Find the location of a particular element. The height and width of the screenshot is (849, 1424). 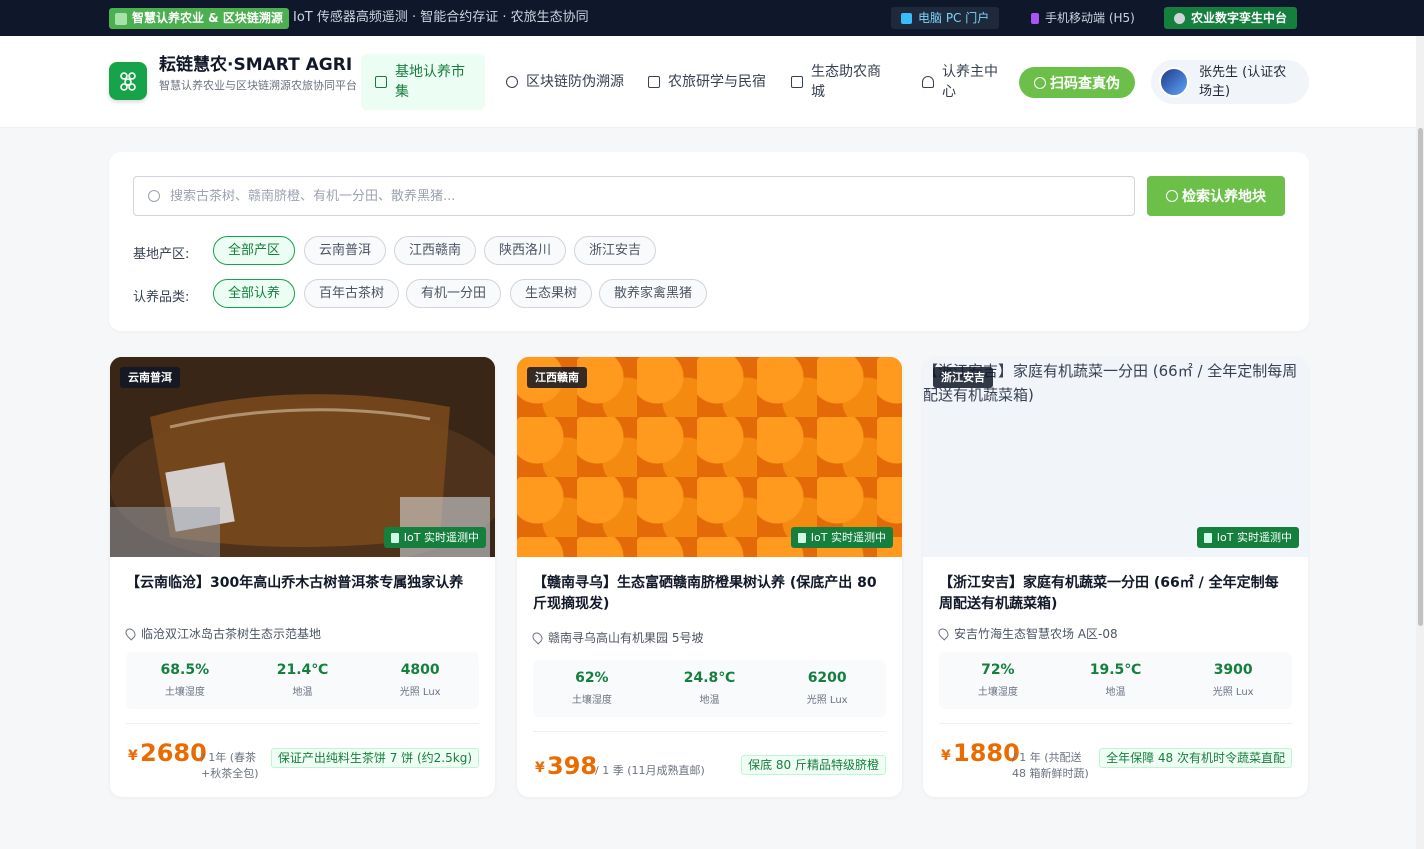

guarantee-badge: 保底 80 斤精品特级脐橙 is located at coordinates (813, 765).